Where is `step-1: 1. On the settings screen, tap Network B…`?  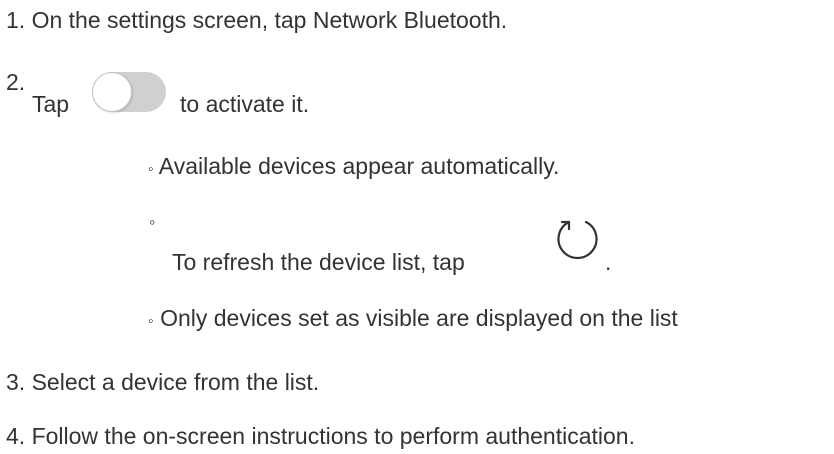
step-1: 1. On the settings screen, tap Network B… is located at coordinates (256, 20).